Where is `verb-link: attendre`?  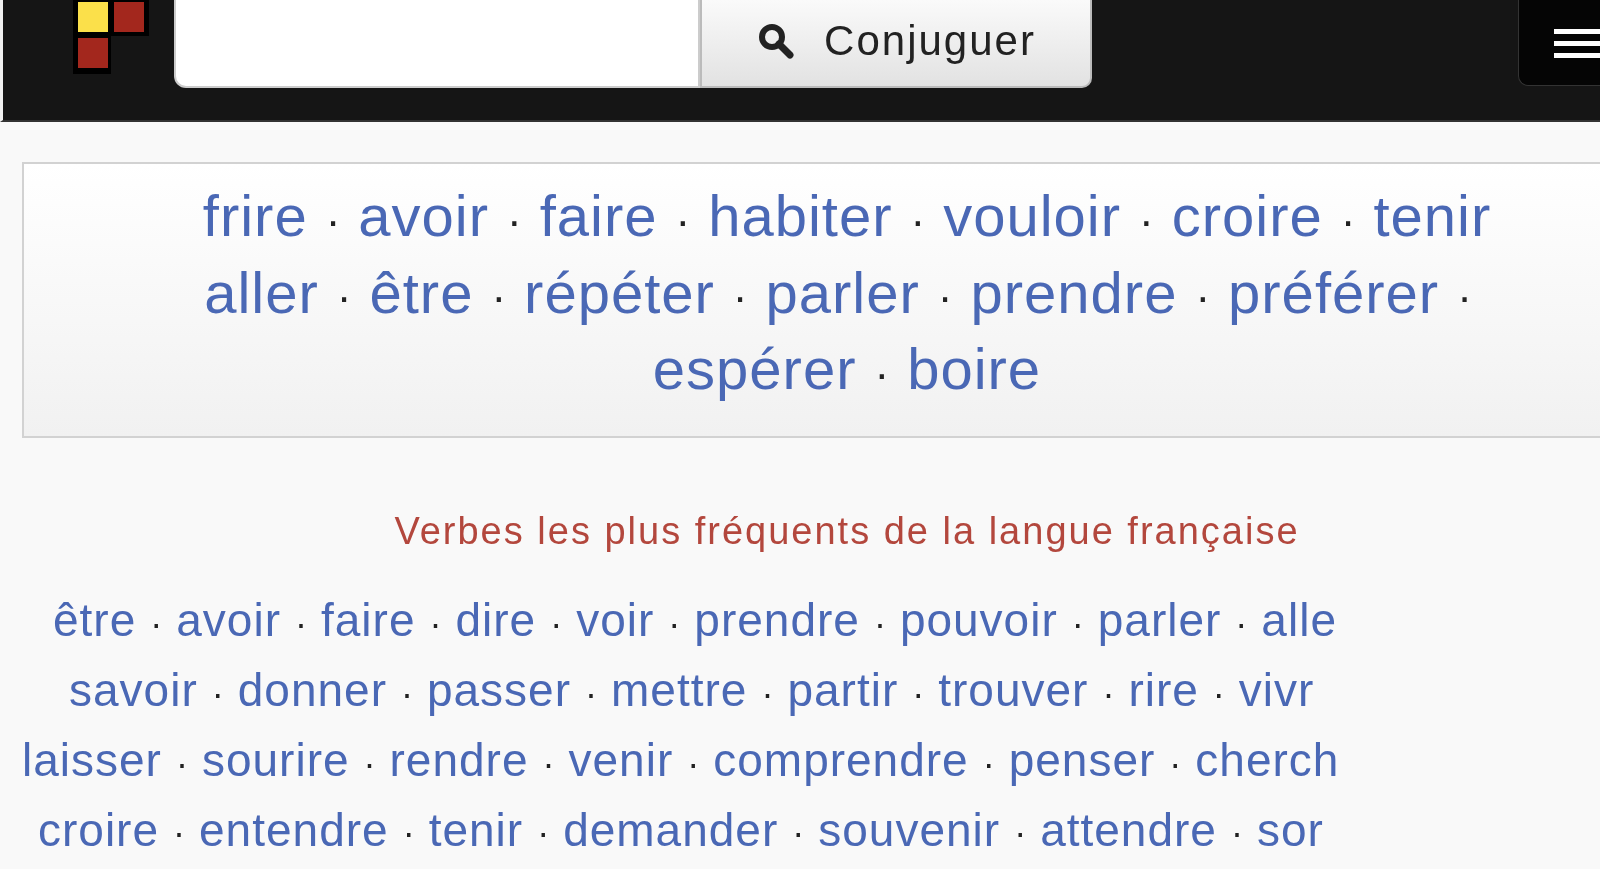
verb-link: attendre is located at coordinates (1128, 829).